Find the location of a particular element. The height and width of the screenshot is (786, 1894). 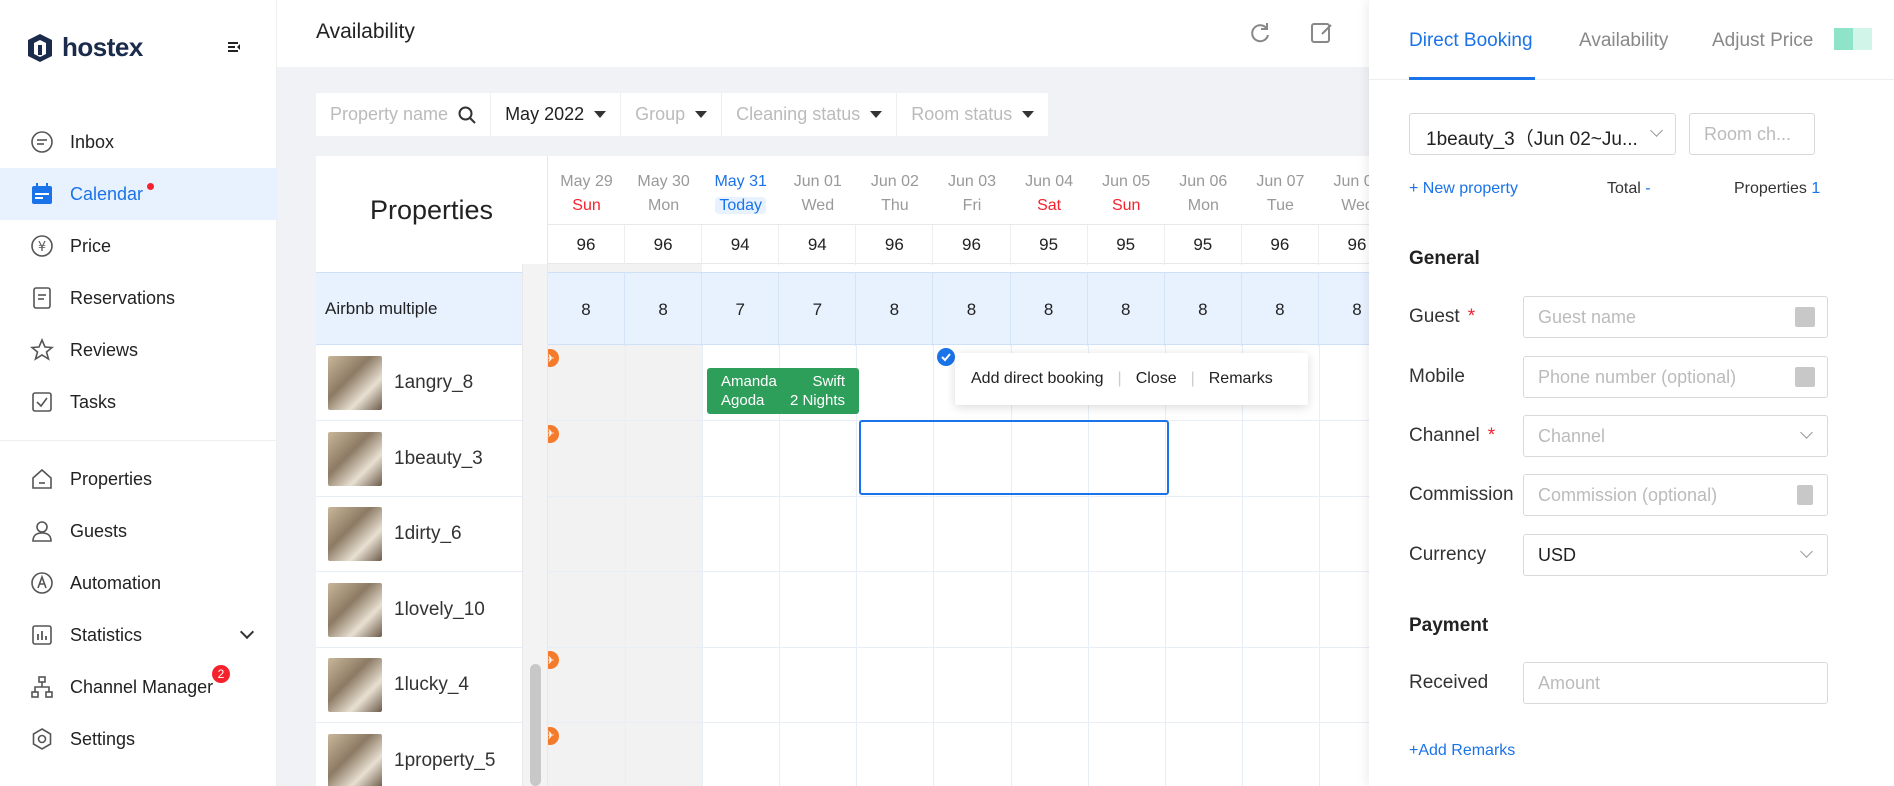

sidebar-item-channel-manager: Channel Manager 2 is located at coordinates (138, 687).